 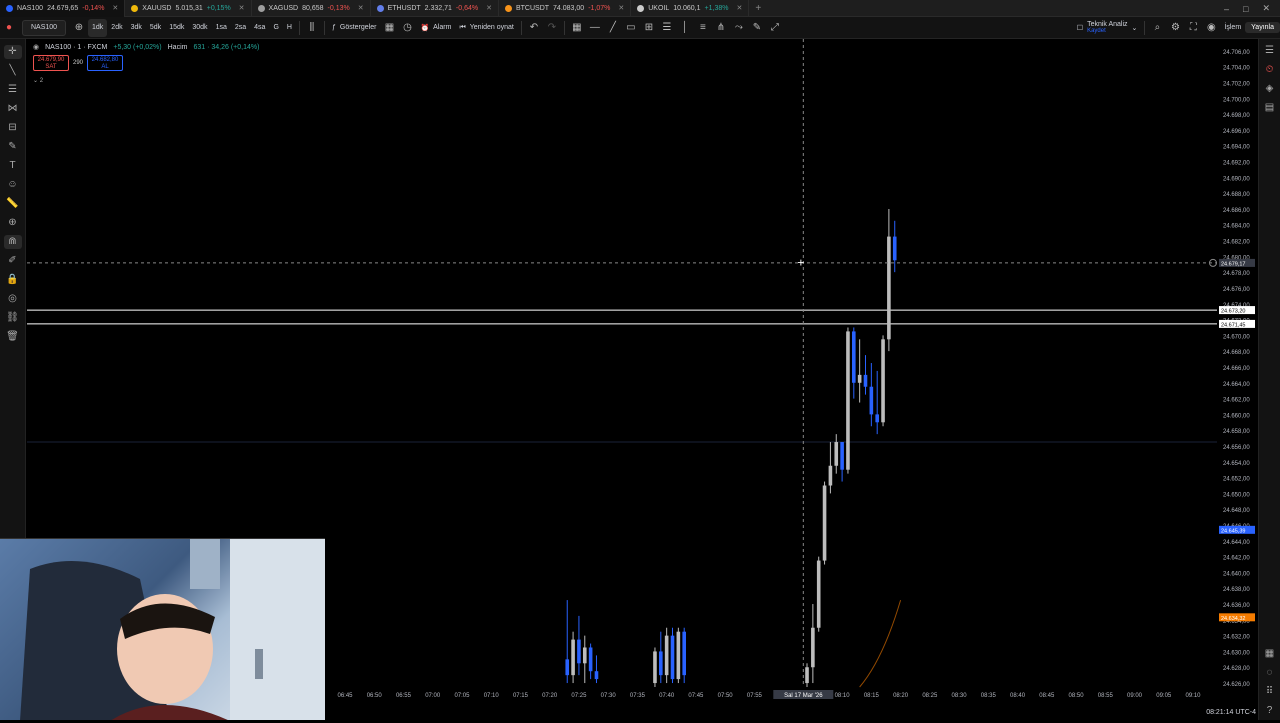 I want to click on pitchfork-icon: ⋔, so click(x=721, y=27).